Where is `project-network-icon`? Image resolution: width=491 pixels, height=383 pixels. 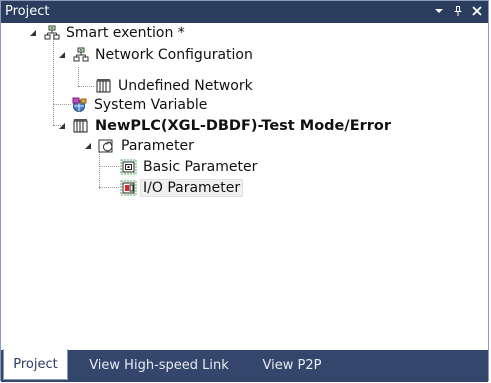 project-network-icon is located at coordinates (51, 33).